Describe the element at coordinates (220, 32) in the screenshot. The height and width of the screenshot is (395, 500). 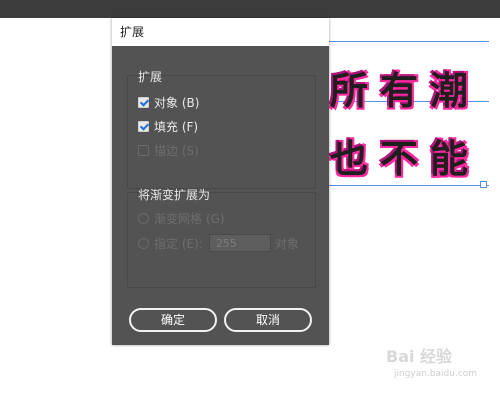
I see `dialog-title: 扩展` at that location.